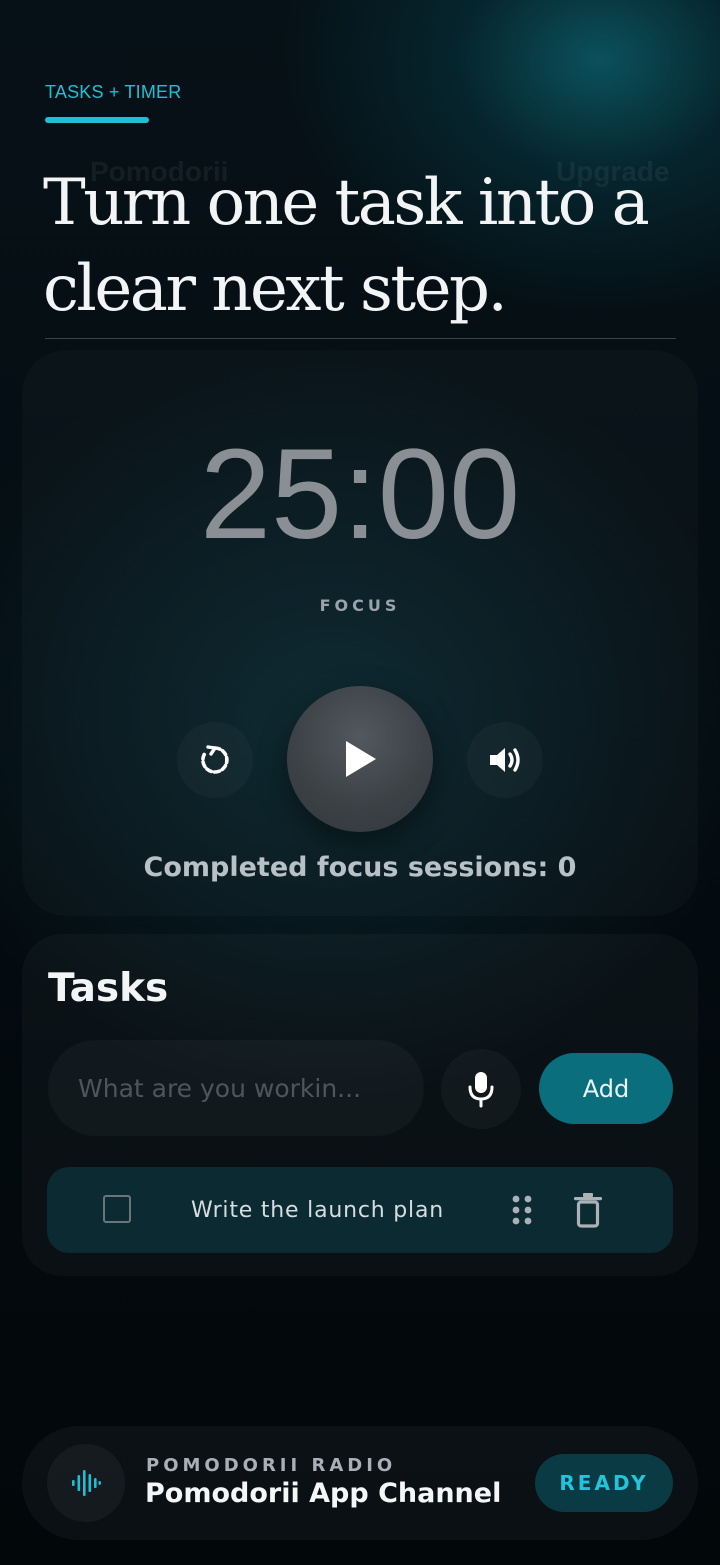  What do you see at coordinates (108, 988) in the screenshot?
I see `tasks-title: Tasks` at bounding box center [108, 988].